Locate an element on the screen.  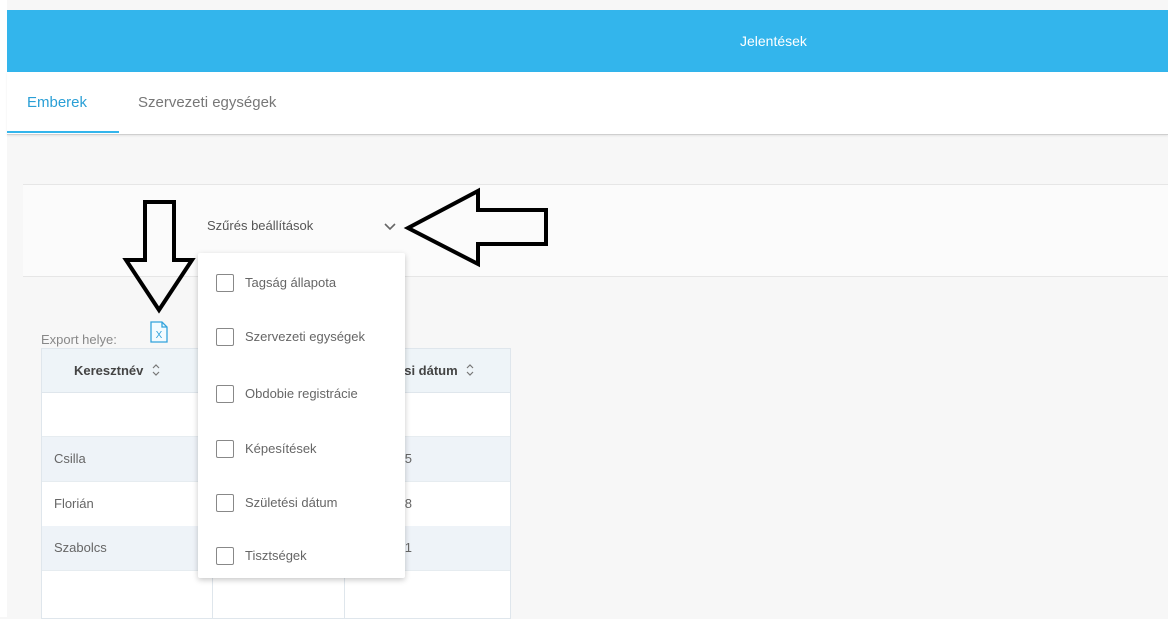
filter-option-label: Születési dátum is located at coordinates (291, 502).